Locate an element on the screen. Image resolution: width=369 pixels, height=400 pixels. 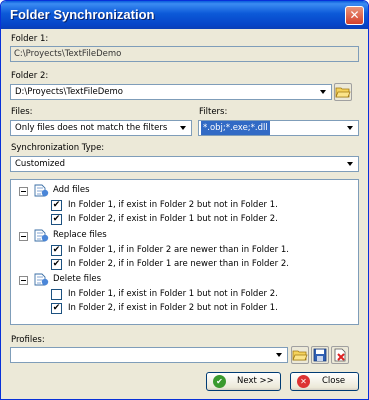
delete-profile-icon is located at coordinates (340, 355).